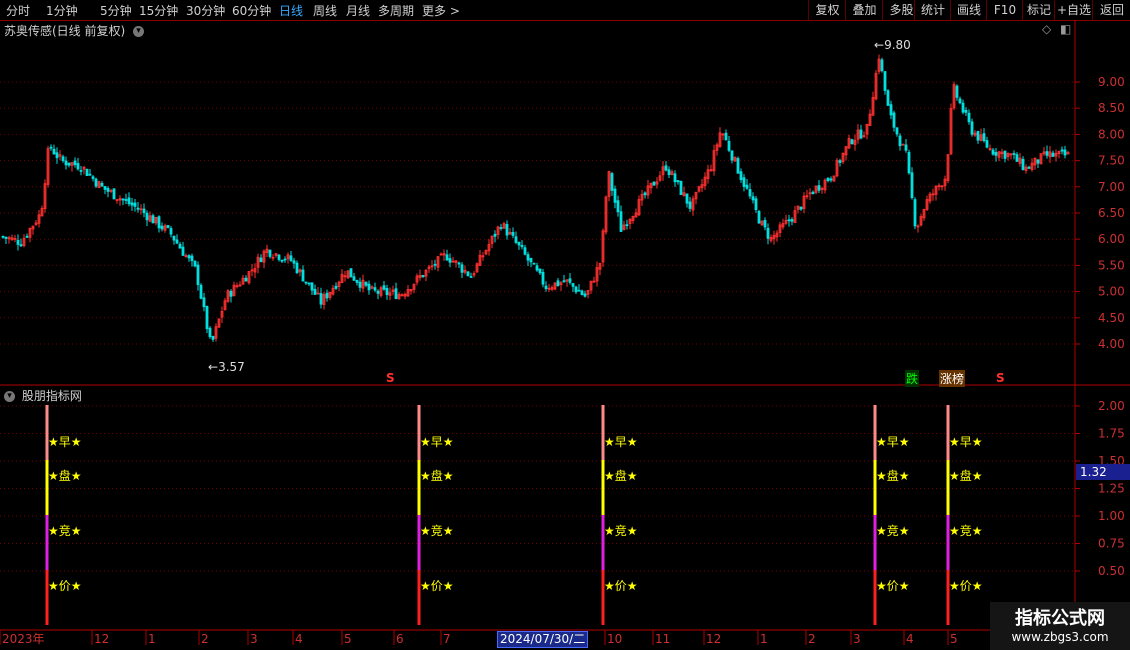  I want to click on watermark-url: www.zbgs3.com, so click(1060, 637).